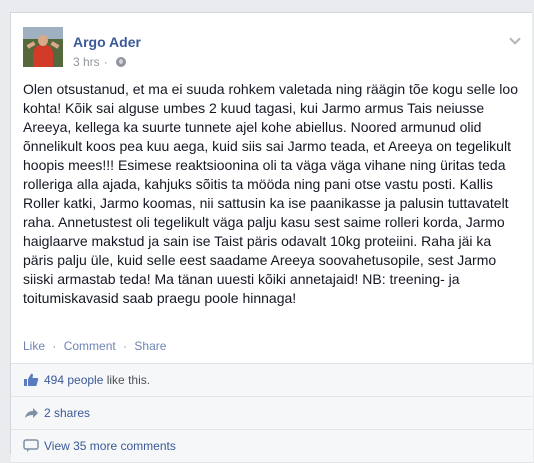 The image size is (534, 463). I want to click on share-arrow-icon, so click(31, 413).